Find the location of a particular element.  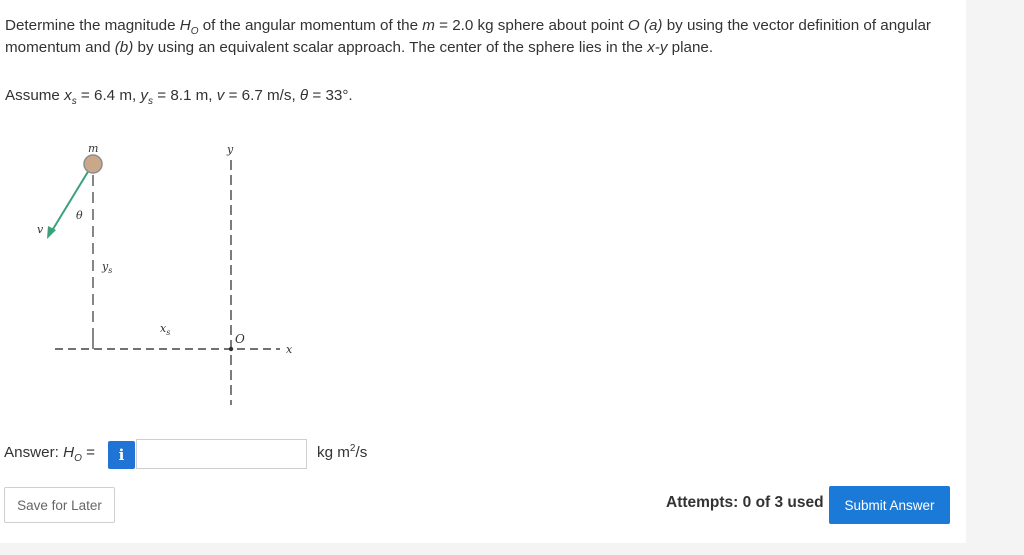

save-for-later-button: Save for Later is located at coordinates (59, 505).